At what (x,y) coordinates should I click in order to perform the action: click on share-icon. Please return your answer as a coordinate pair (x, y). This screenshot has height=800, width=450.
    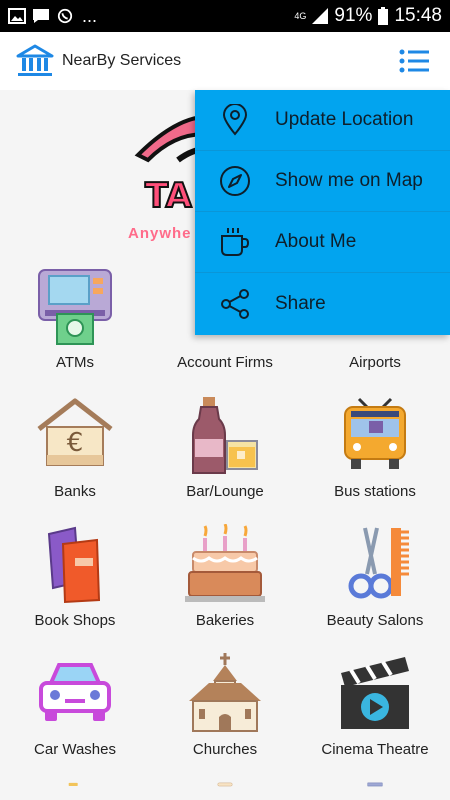
    Looking at the image, I should click on (235, 303).